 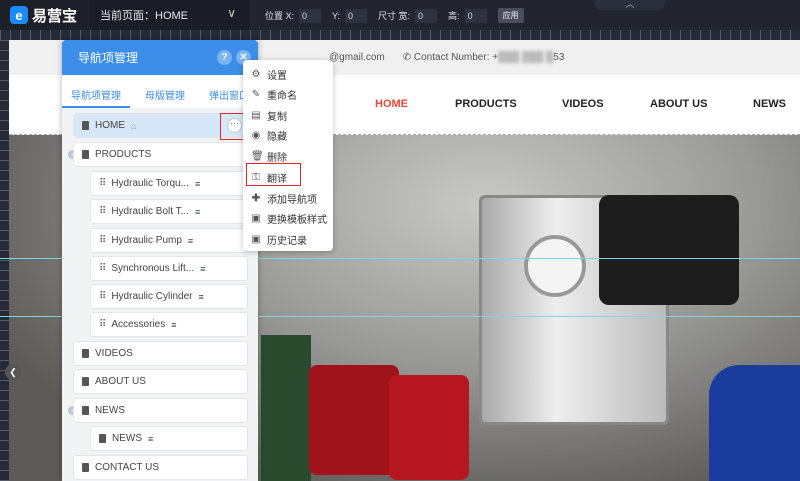 I want to click on tree-item-child: ⠿ Hydraulic Torqu... ≡, so click(x=169, y=183).